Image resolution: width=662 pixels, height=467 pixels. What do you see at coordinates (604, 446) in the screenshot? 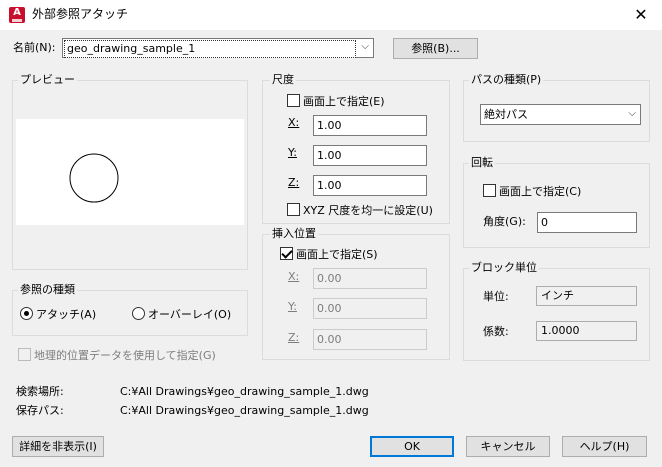
I see `help-button: ヘルプ(H)` at bounding box center [604, 446].